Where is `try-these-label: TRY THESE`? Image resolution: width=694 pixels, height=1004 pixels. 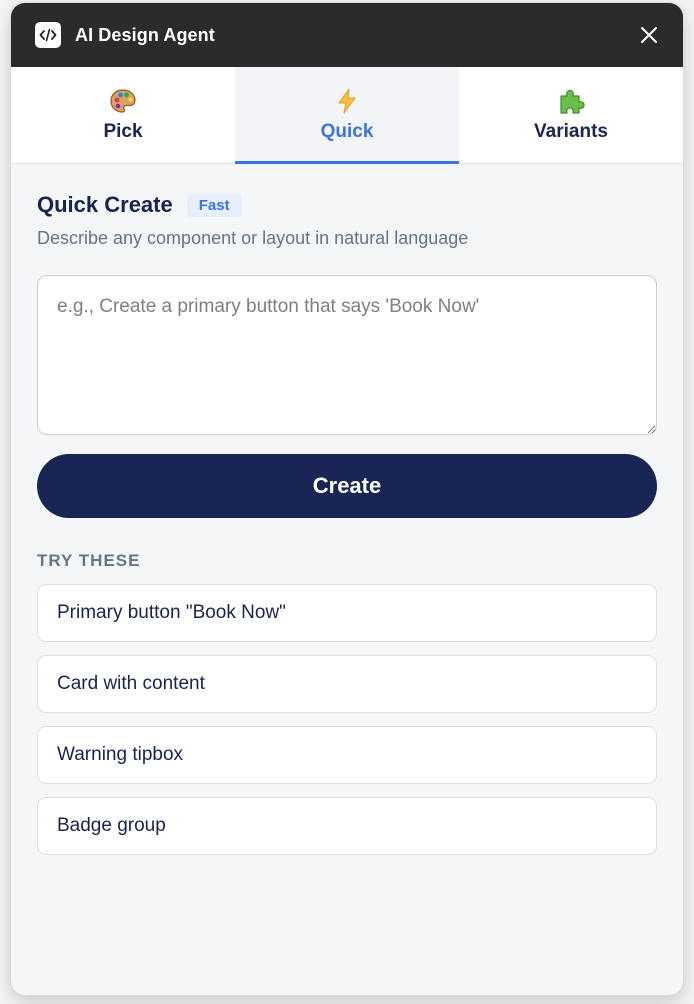
try-these-label: TRY THESE is located at coordinates (89, 560).